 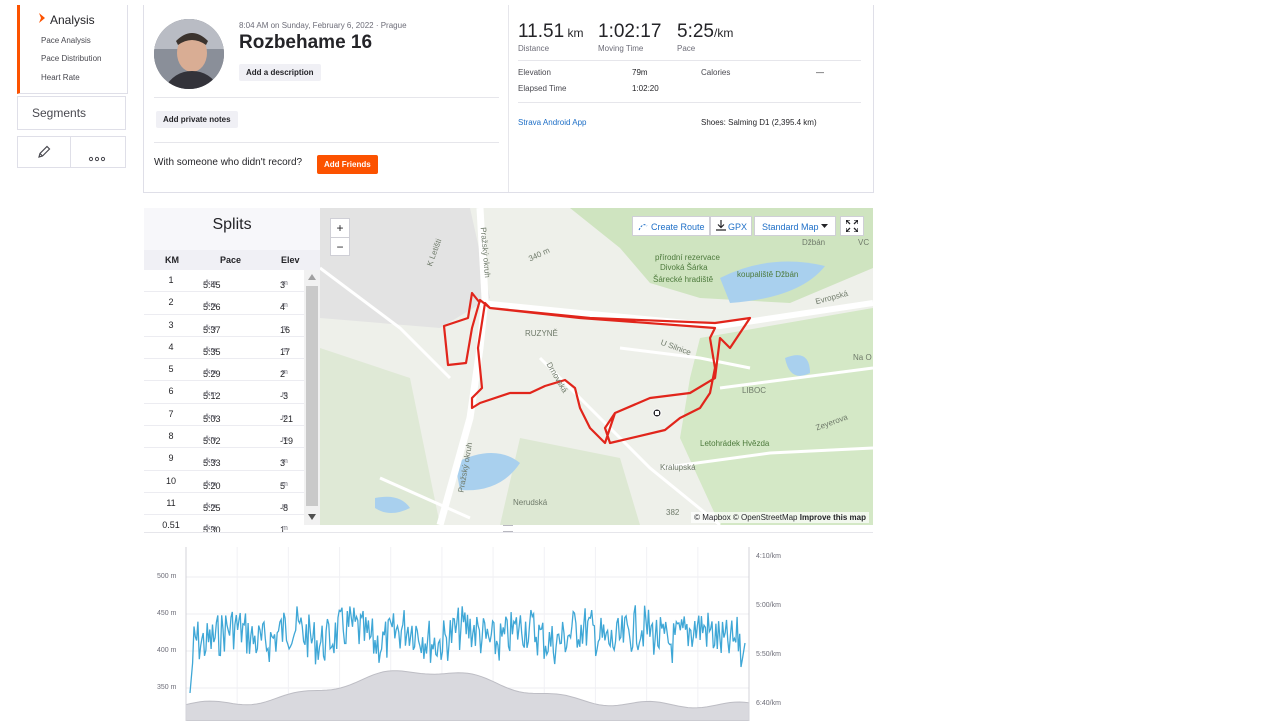 What do you see at coordinates (759, 122) in the screenshot?
I see `shoes-info: Shoes: Salming D1 (2,395.4 km)` at bounding box center [759, 122].